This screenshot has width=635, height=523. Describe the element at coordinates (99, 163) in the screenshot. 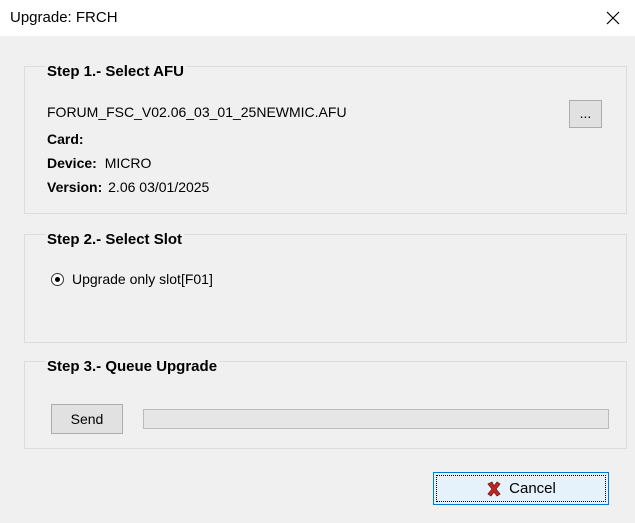

I see `device-row: Device: MICRO` at that location.